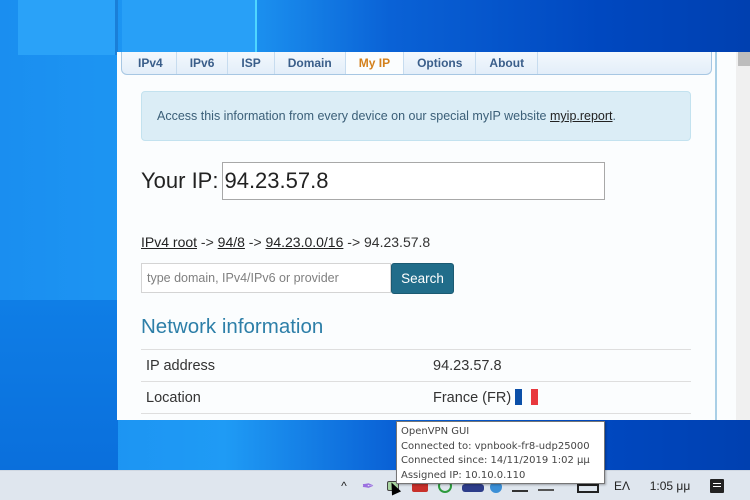  What do you see at coordinates (310, 63) in the screenshot?
I see `tab-domain: Domain` at bounding box center [310, 63].